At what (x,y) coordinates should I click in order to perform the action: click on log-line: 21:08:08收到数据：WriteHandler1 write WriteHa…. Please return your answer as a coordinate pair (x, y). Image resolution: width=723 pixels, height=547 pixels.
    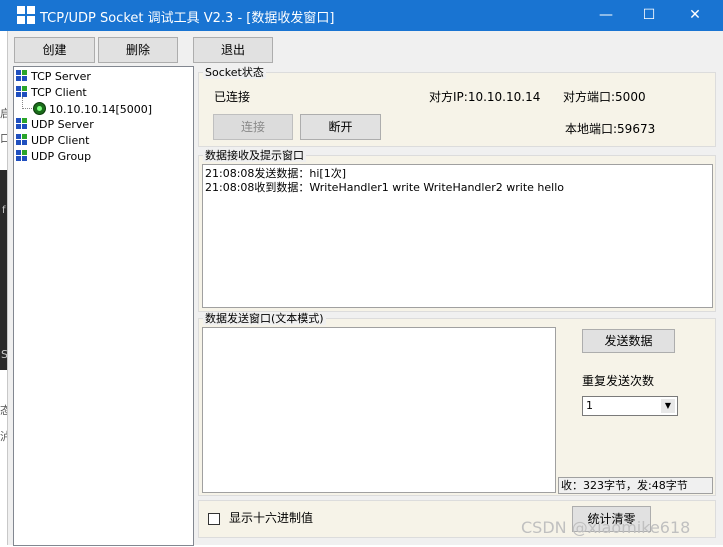
    Looking at the image, I should click on (384, 187).